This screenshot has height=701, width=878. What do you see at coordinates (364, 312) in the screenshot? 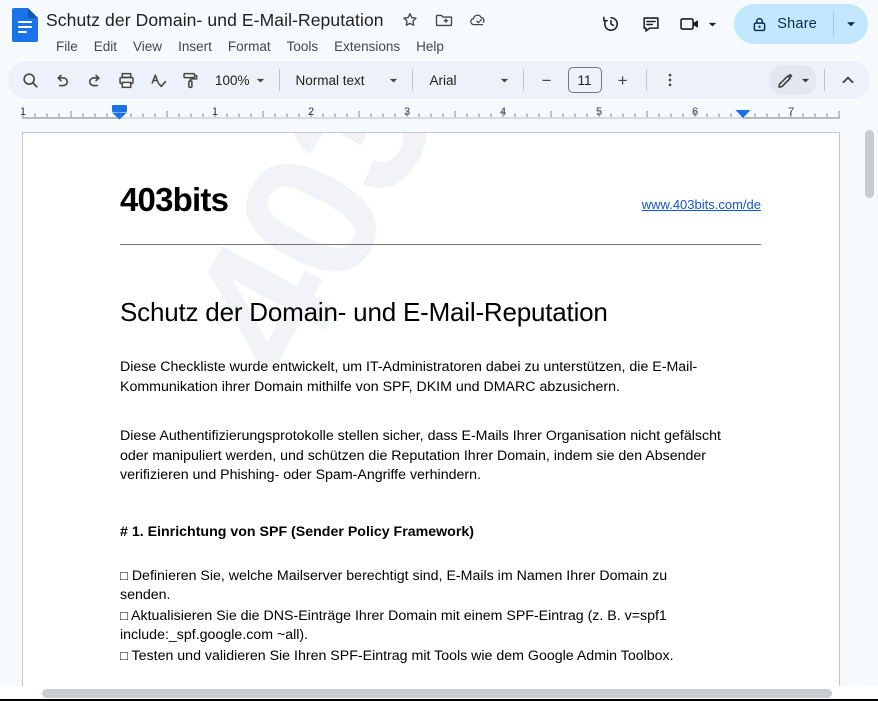
I see `document-heading: Schutz der Domain- und E-Mail-Reputation` at bounding box center [364, 312].